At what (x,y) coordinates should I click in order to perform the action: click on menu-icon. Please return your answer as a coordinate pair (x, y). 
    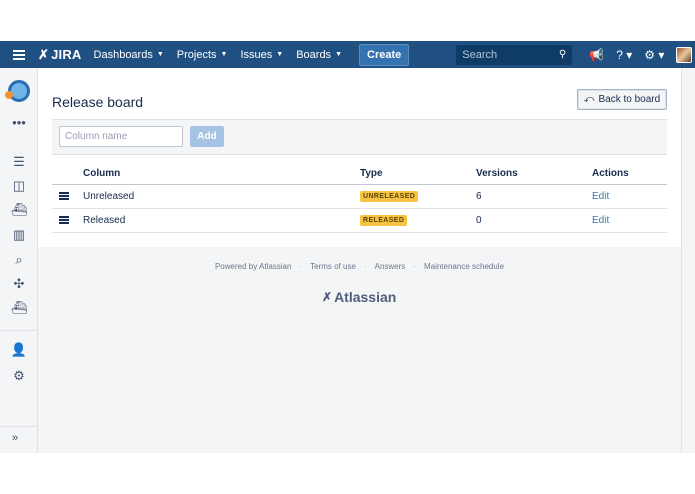
    Looking at the image, I should click on (19, 54).